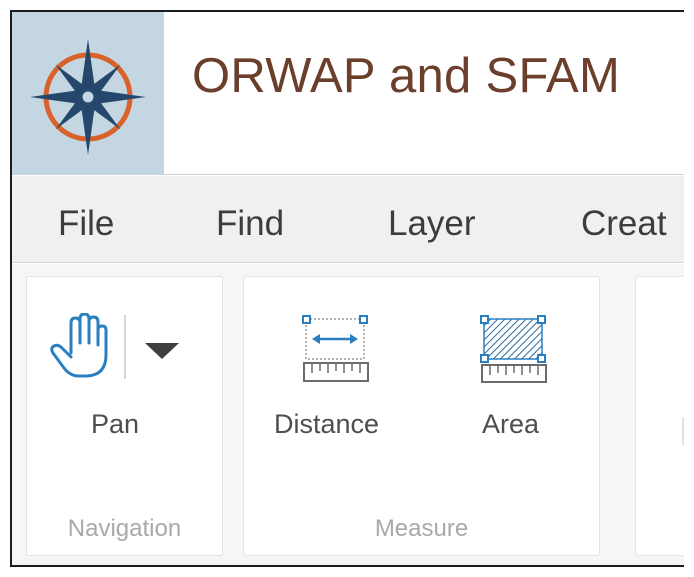  I want to click on distance-button: Distance, so click(338, 377).